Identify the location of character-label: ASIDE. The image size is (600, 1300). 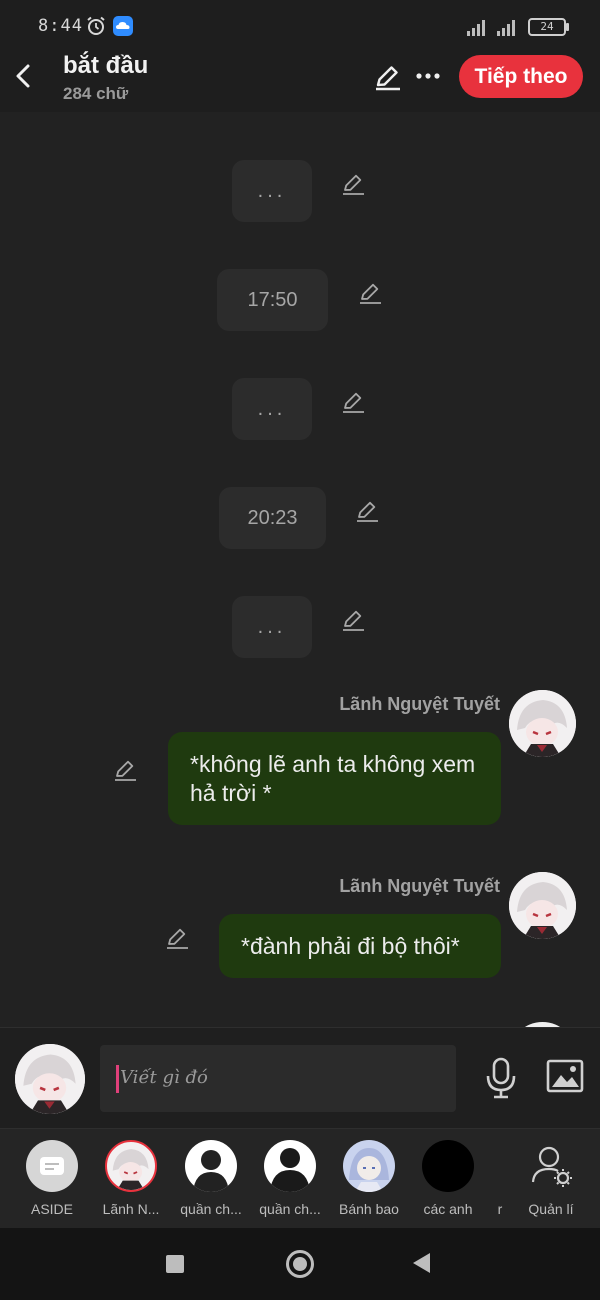
(51, 1209).